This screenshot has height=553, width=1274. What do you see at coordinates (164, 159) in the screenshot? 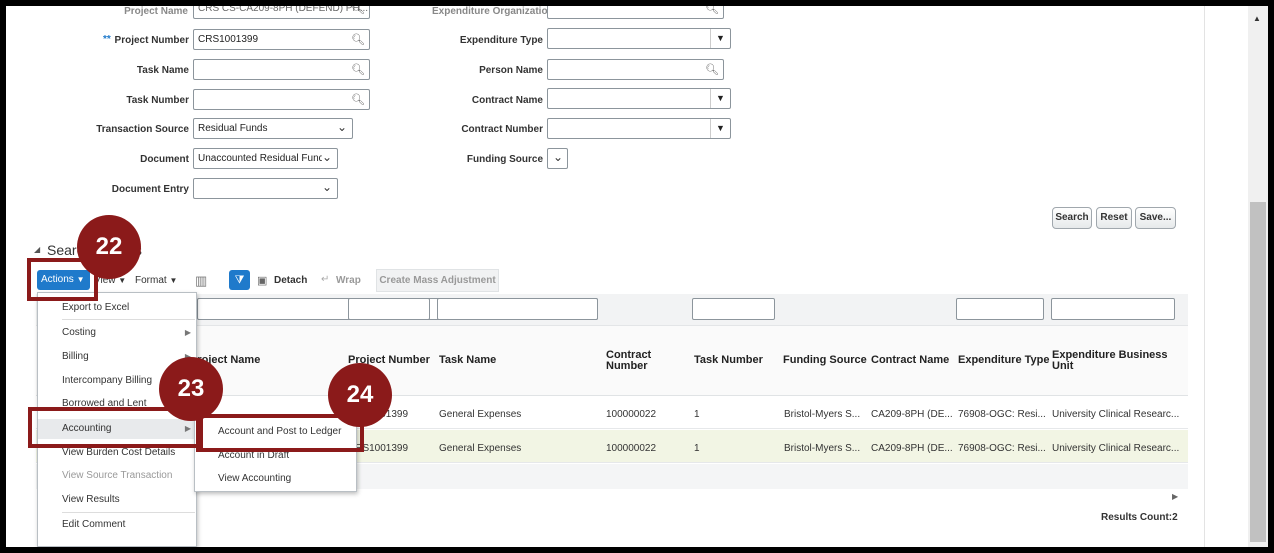
I see `document-label: Document` at bounding box center [164, 159].